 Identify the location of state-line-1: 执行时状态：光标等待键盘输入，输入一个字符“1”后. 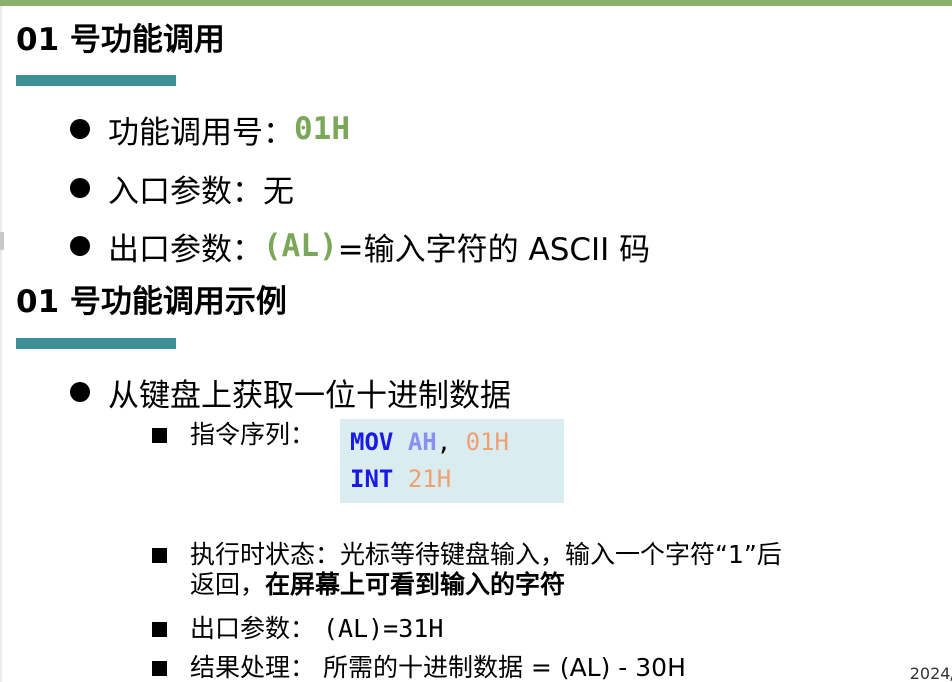
(486, 554).